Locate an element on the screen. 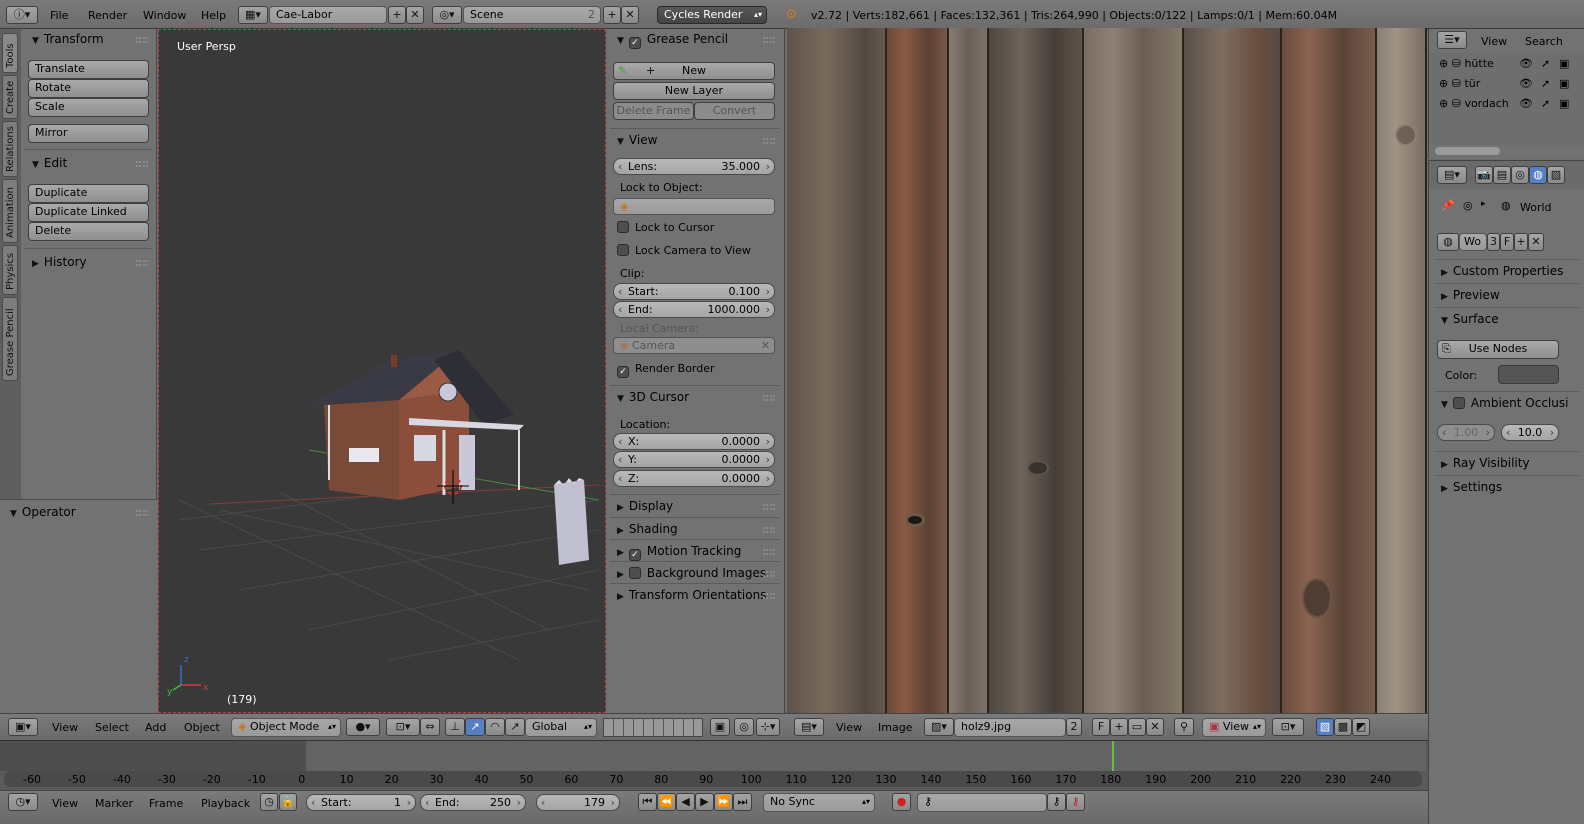  alpha-channel-icon: ▩ is located at coordinates (1343, 727).